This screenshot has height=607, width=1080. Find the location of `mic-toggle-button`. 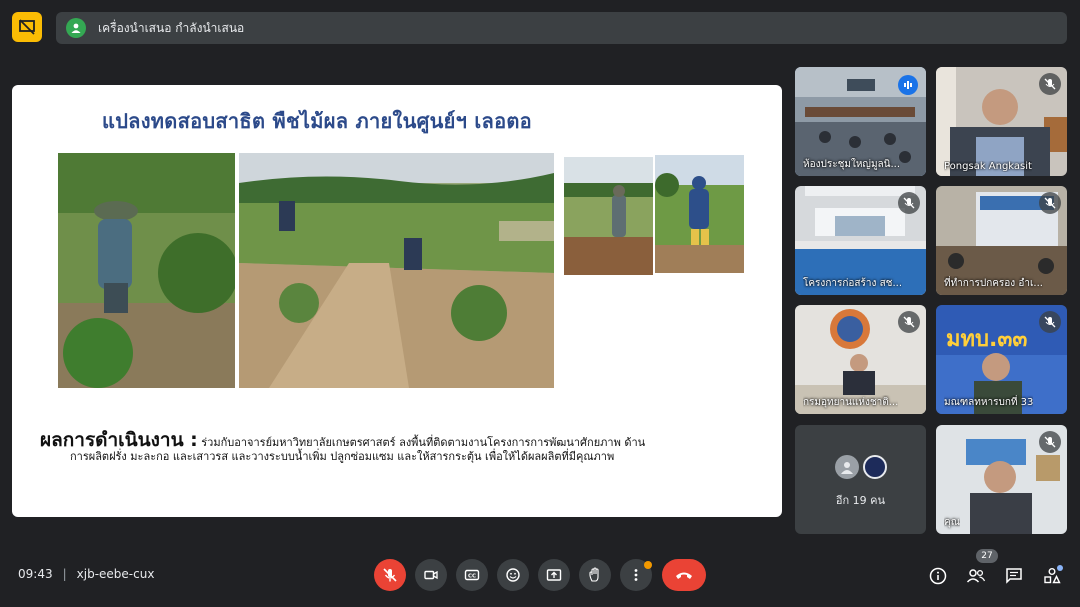

mic-toggle-button is located at coordinates (390, 575).